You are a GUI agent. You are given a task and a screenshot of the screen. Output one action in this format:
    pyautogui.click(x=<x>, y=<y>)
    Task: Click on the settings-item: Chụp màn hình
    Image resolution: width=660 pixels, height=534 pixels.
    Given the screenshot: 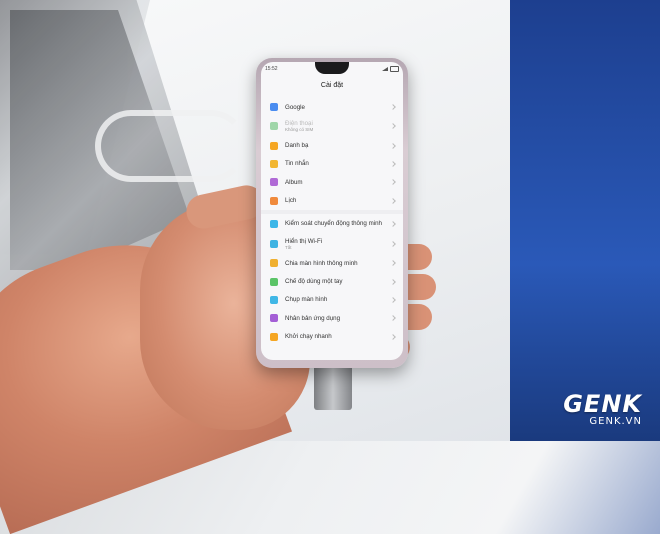 What is the action you would take?
    pyautogui.click(x=332, y=300)
    